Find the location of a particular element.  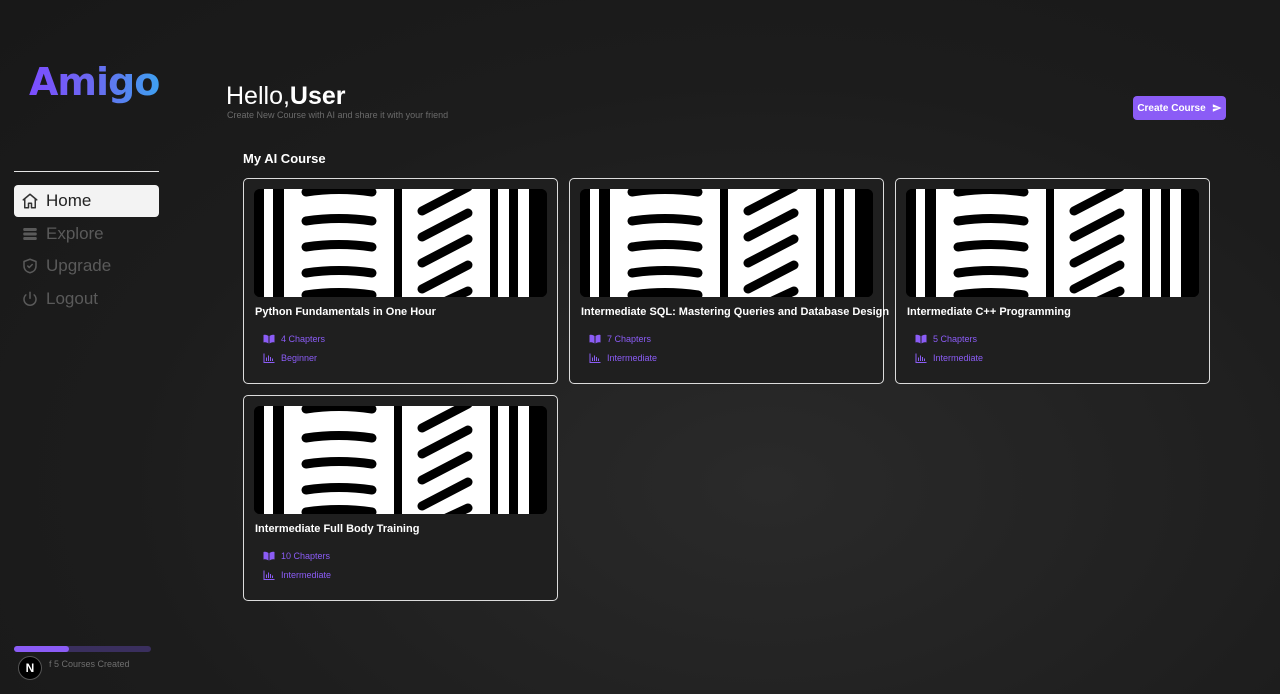

home-icon is located at coordinates (30, 201).